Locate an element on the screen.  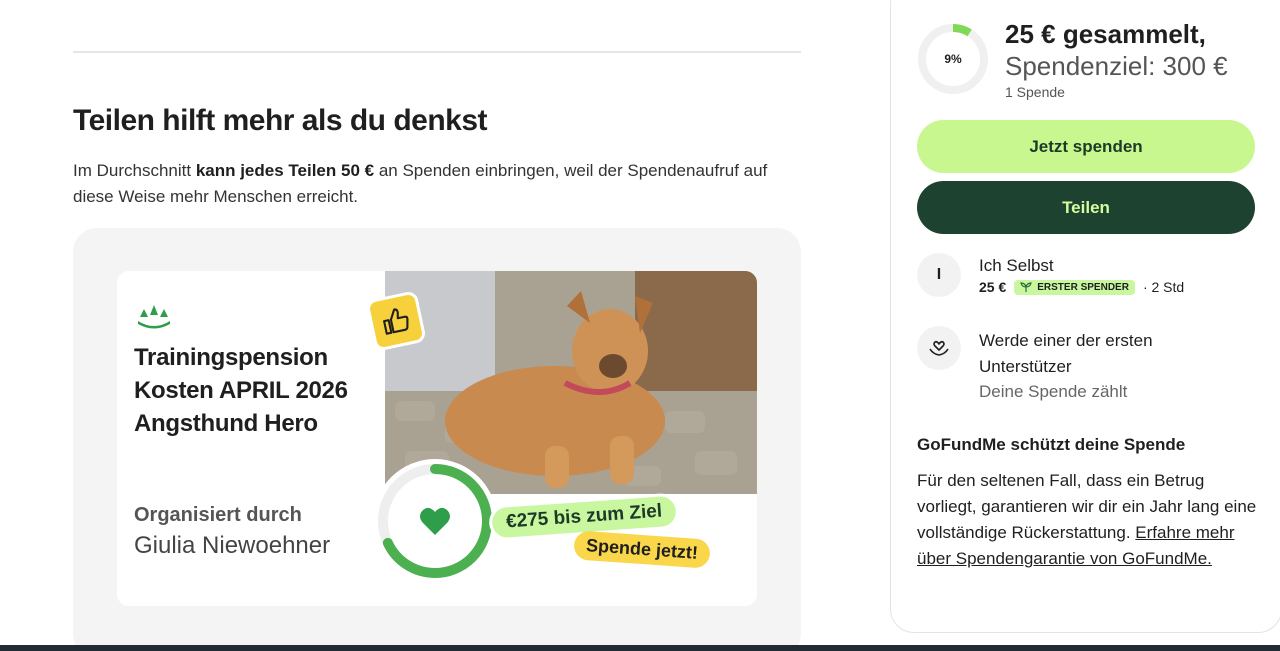
donate-now-button: Jetzt spenden is located at coordinates (1086, 146).